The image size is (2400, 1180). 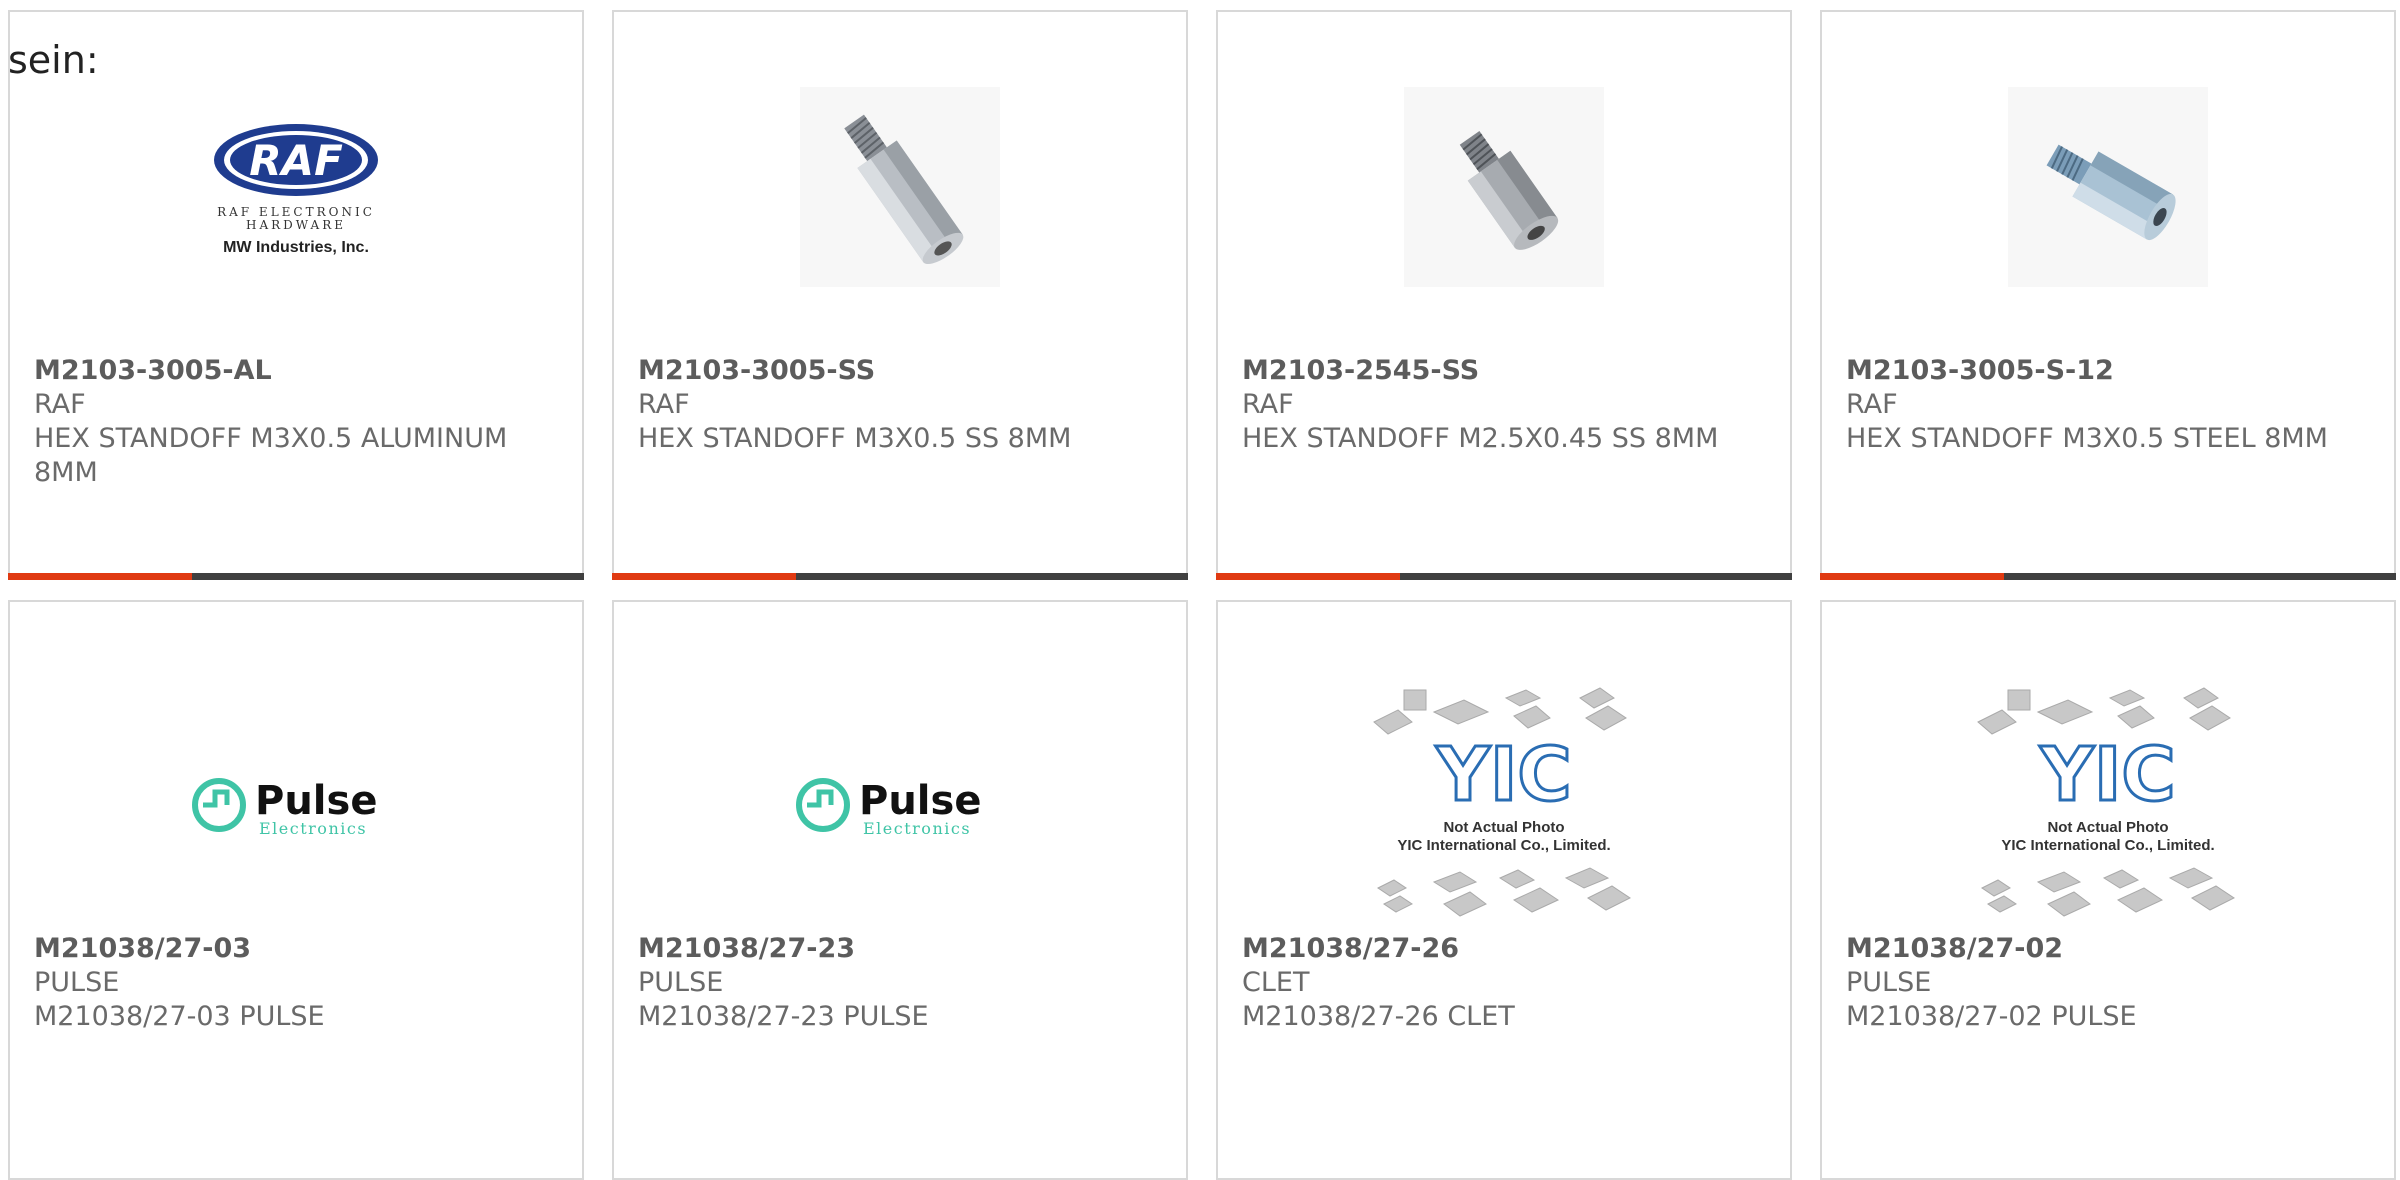 I want to click on page-label: sein:, so click(x=53, y=60).